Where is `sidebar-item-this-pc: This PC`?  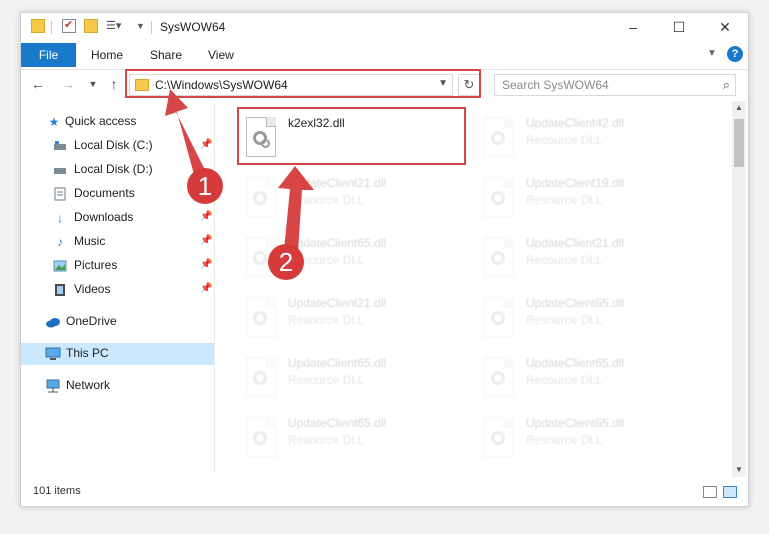 sidebar-item-this-pc: This PC is located at coordinates (117, 354).